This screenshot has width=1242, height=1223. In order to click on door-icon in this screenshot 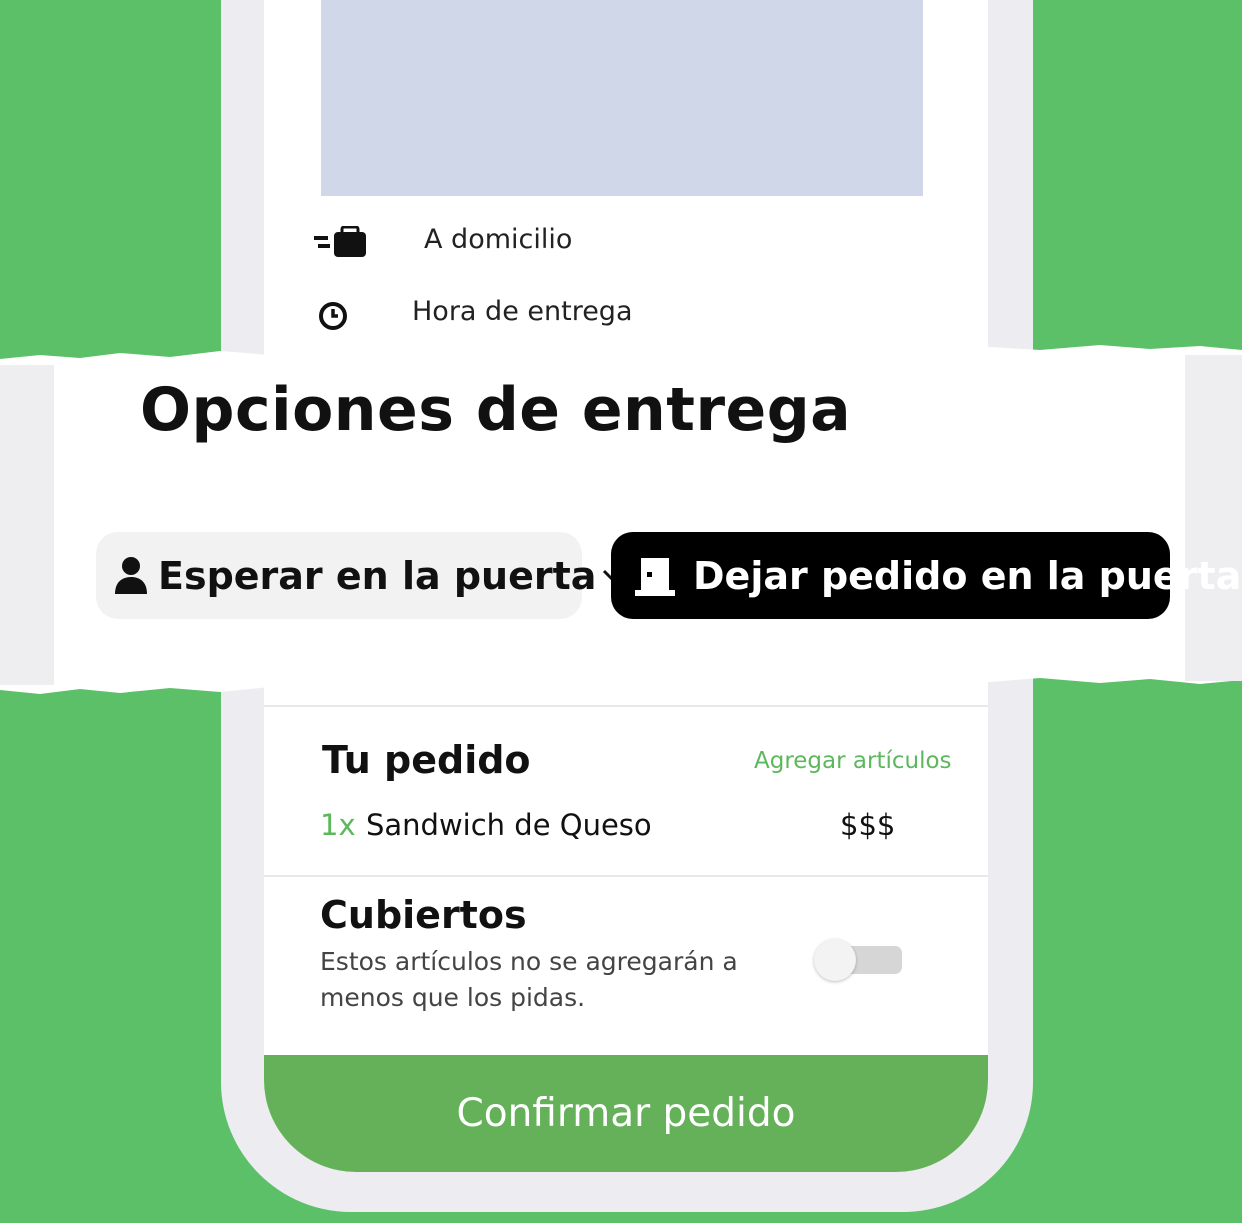, I will do `click(655, 576)`.